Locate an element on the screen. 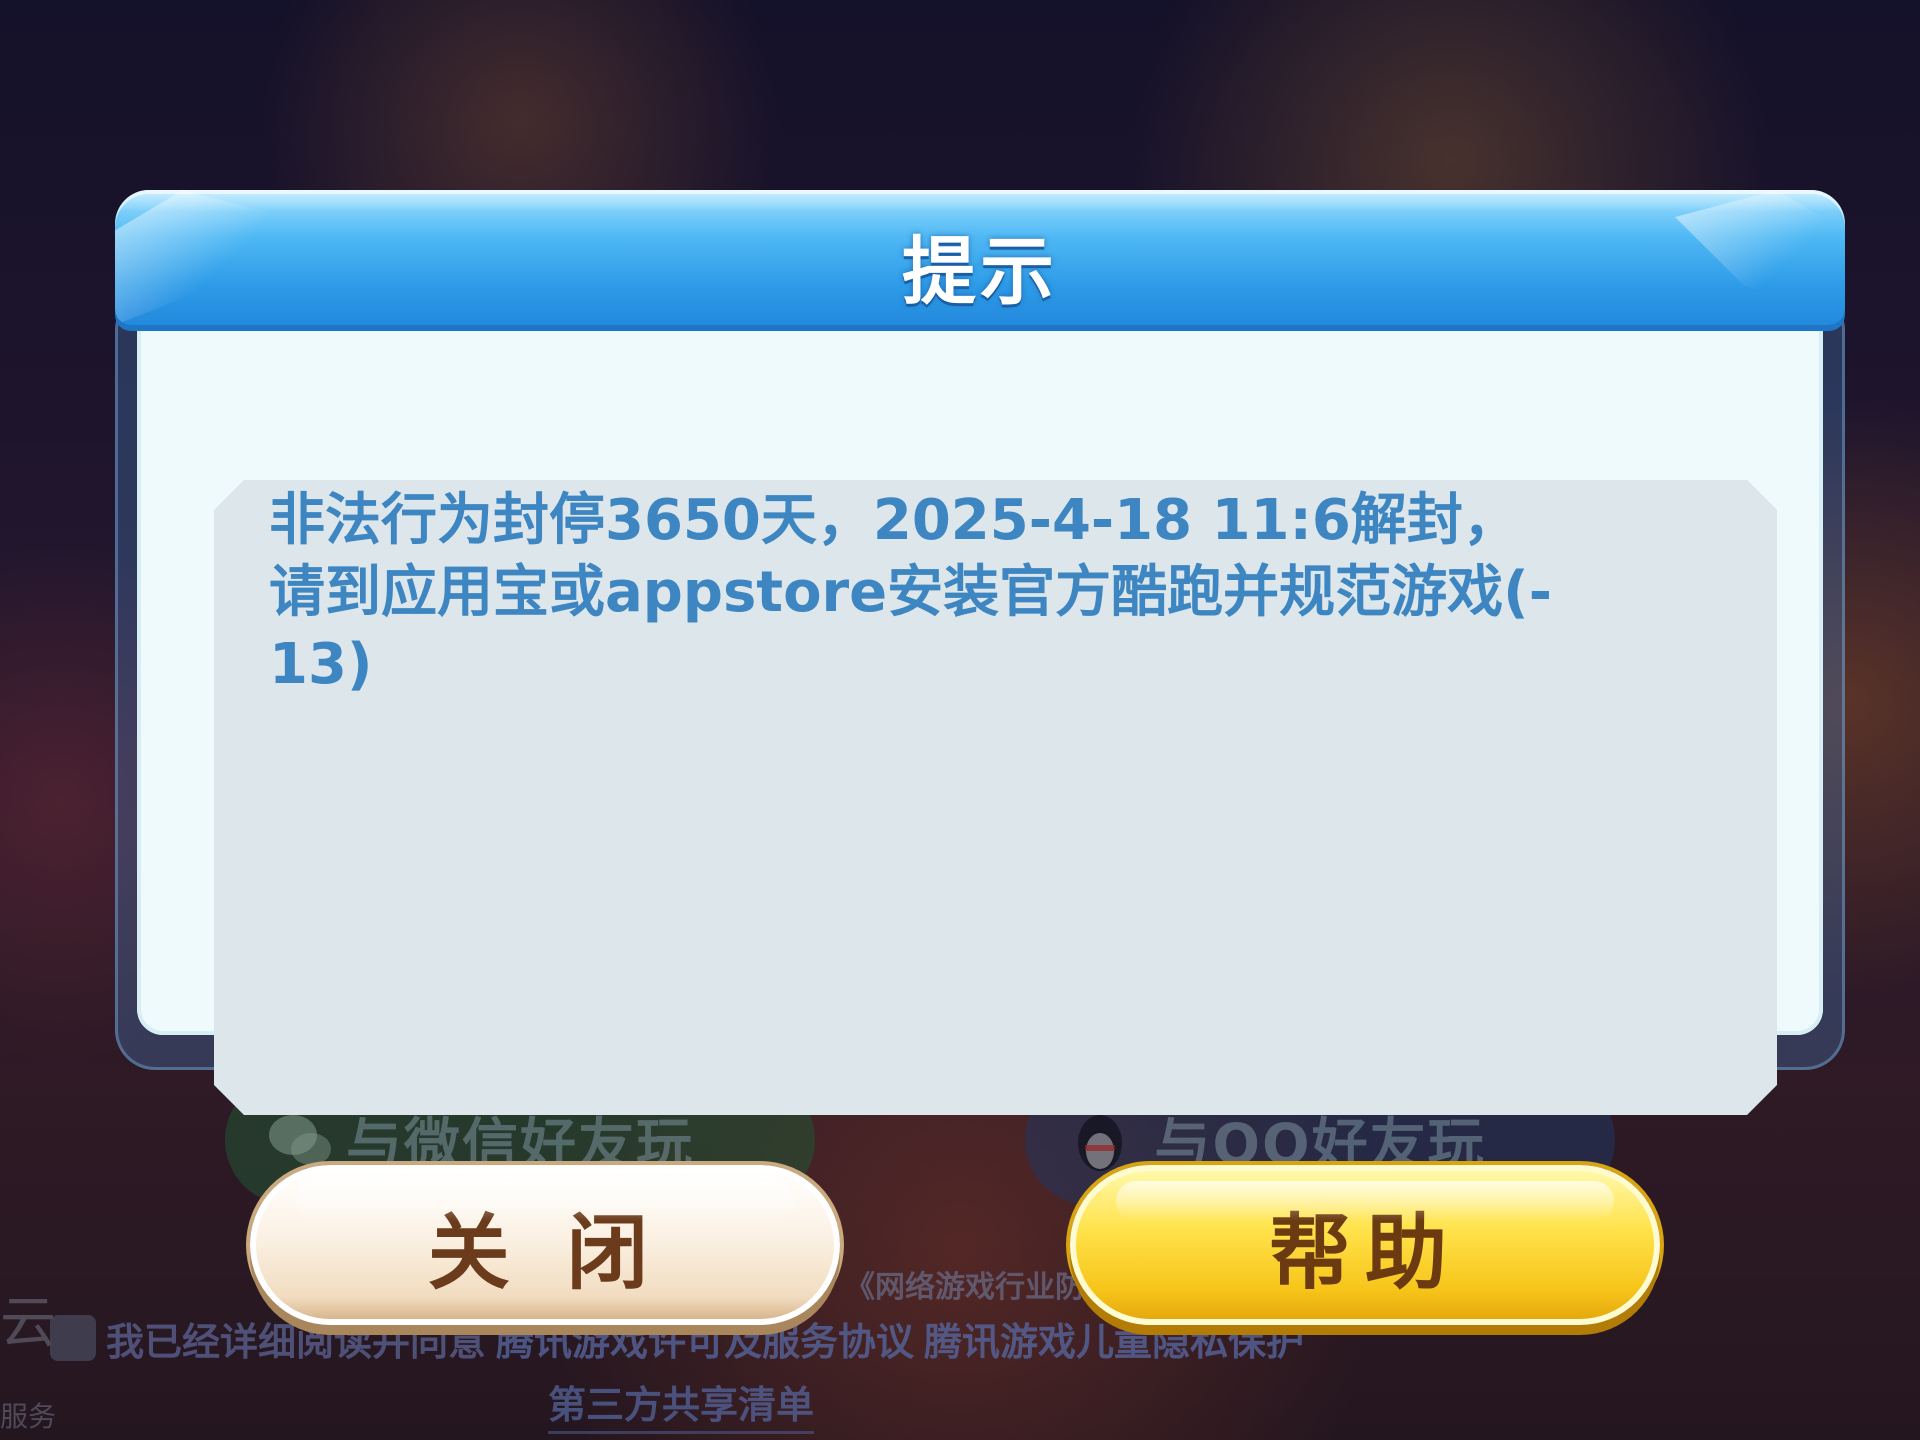 The image size is (1920, 1440). close-button: 关 闭 is located at coordinates (545, 1245).